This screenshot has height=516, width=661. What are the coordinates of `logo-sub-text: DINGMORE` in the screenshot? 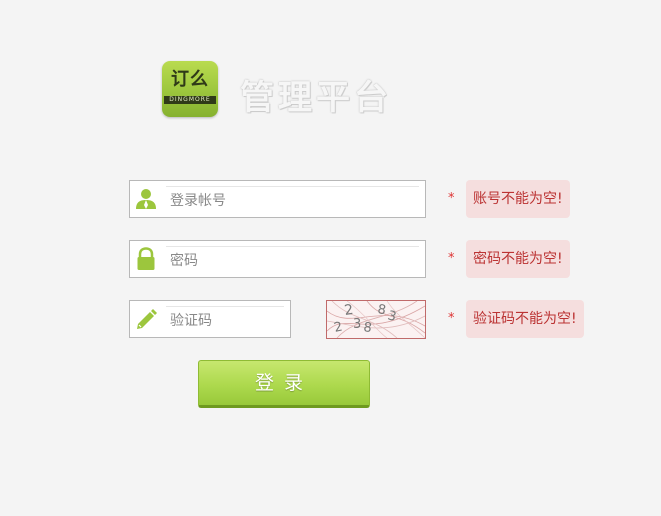 It's located at (190, 100).